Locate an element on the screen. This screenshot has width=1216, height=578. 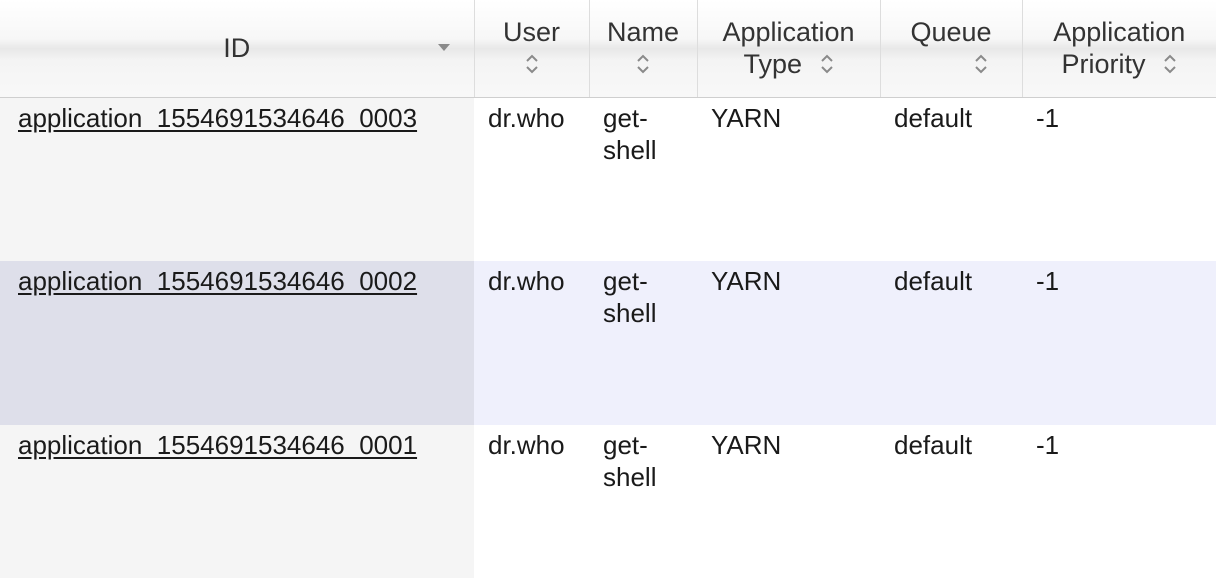
column-header-application-priority: Application Priority is located at coordinates (1119, 49).